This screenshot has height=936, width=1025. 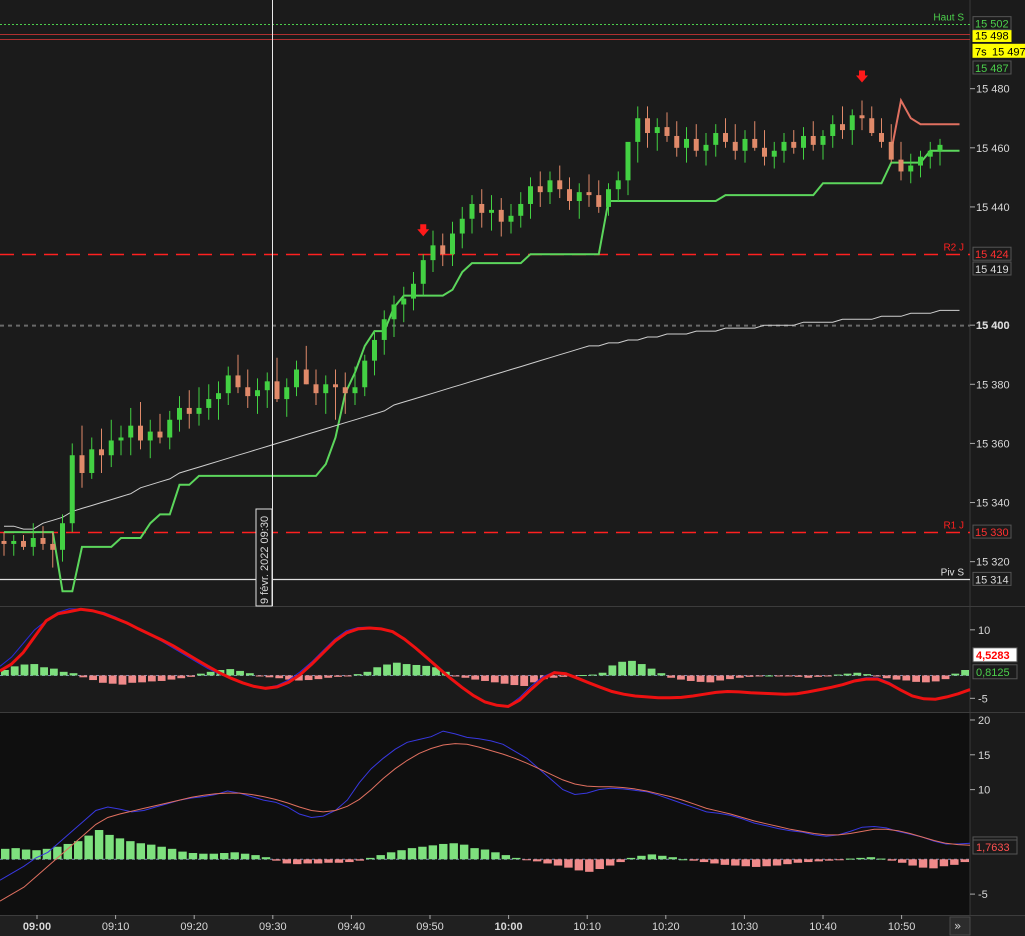 What do you see at coordinates (352, 927) in the screenshot?
I see `time-label-4: 09:40` at bounding box center [352, 927].